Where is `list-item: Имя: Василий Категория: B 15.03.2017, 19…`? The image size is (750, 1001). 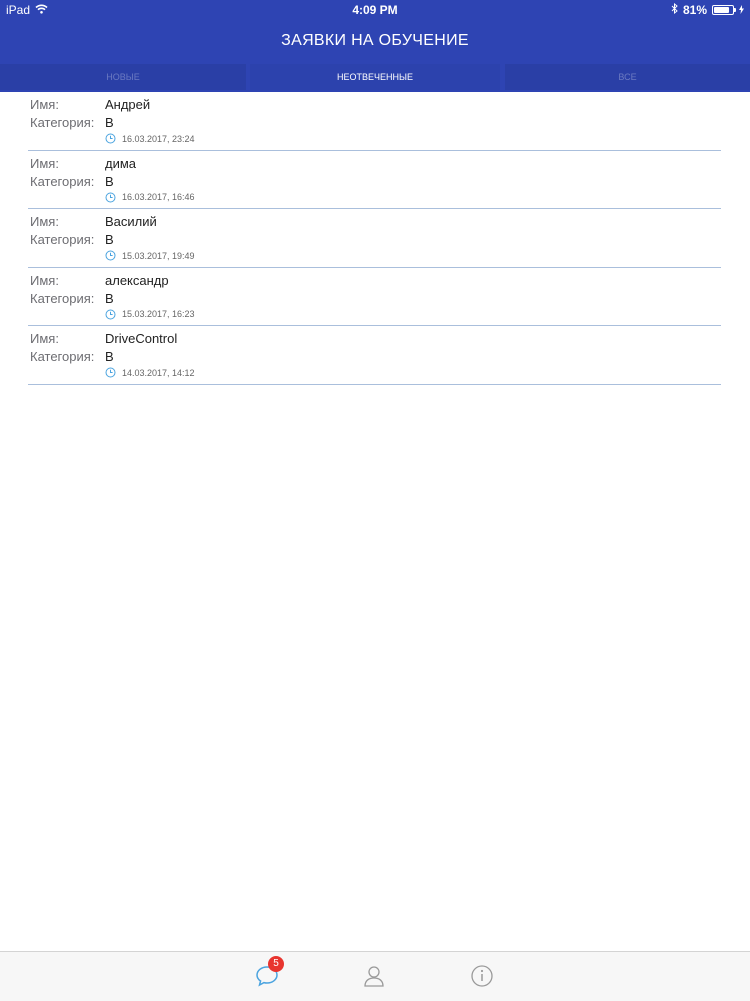 list-item: Имя: Василий Категория: B 15.03.2017, 19… is located at coordinates (375, 238).